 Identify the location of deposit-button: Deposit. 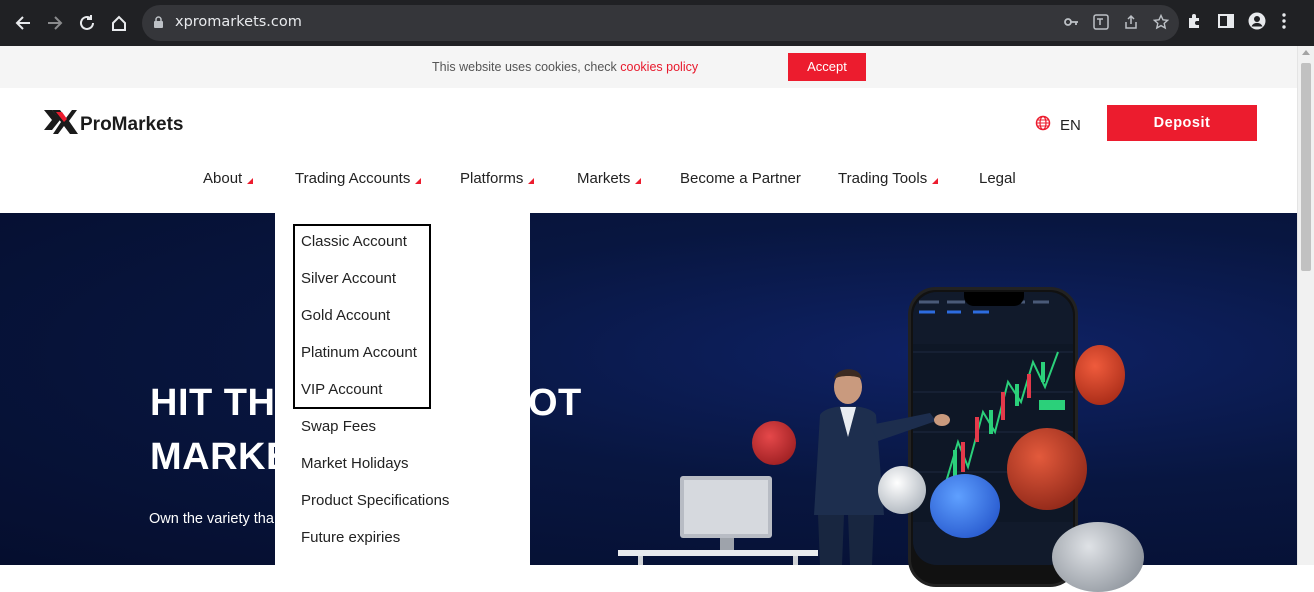
(1182, 123).